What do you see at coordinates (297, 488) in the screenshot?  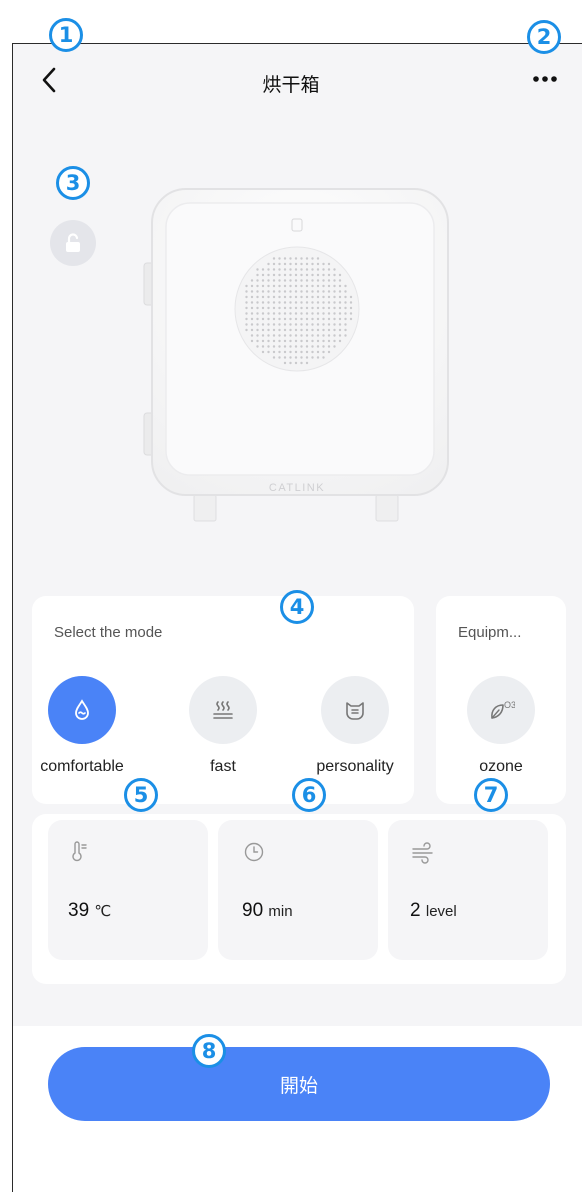 I see `device-brand-label: CATLINK` at bounding box center [297, 488].